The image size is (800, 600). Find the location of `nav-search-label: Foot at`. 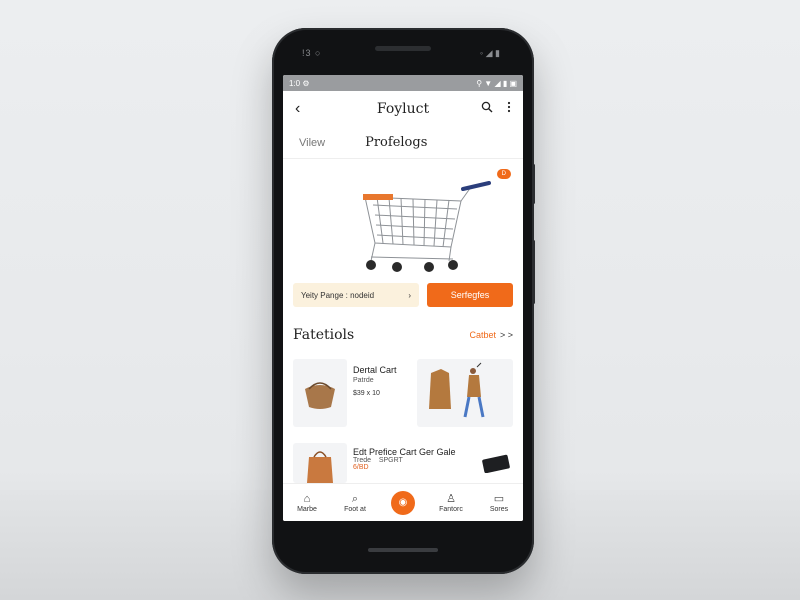

nav-search-label: Foot at is located at coordinates (355, 509).